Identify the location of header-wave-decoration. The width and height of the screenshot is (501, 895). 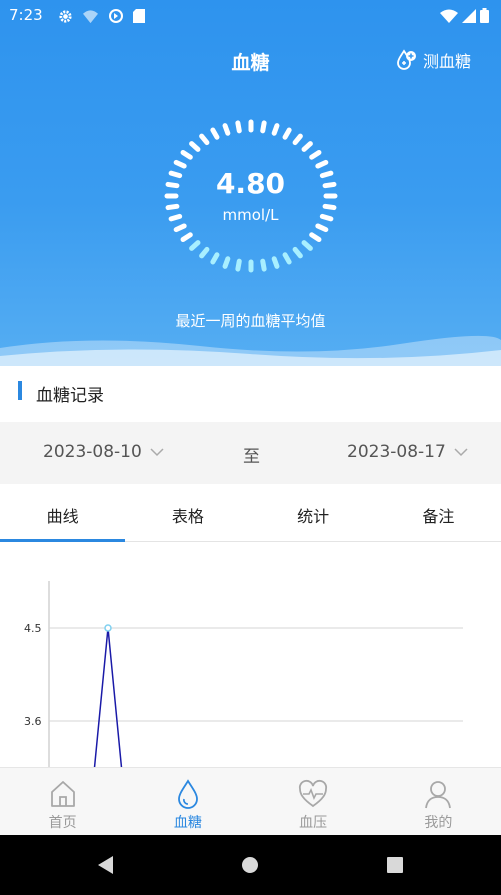
(250, 350).